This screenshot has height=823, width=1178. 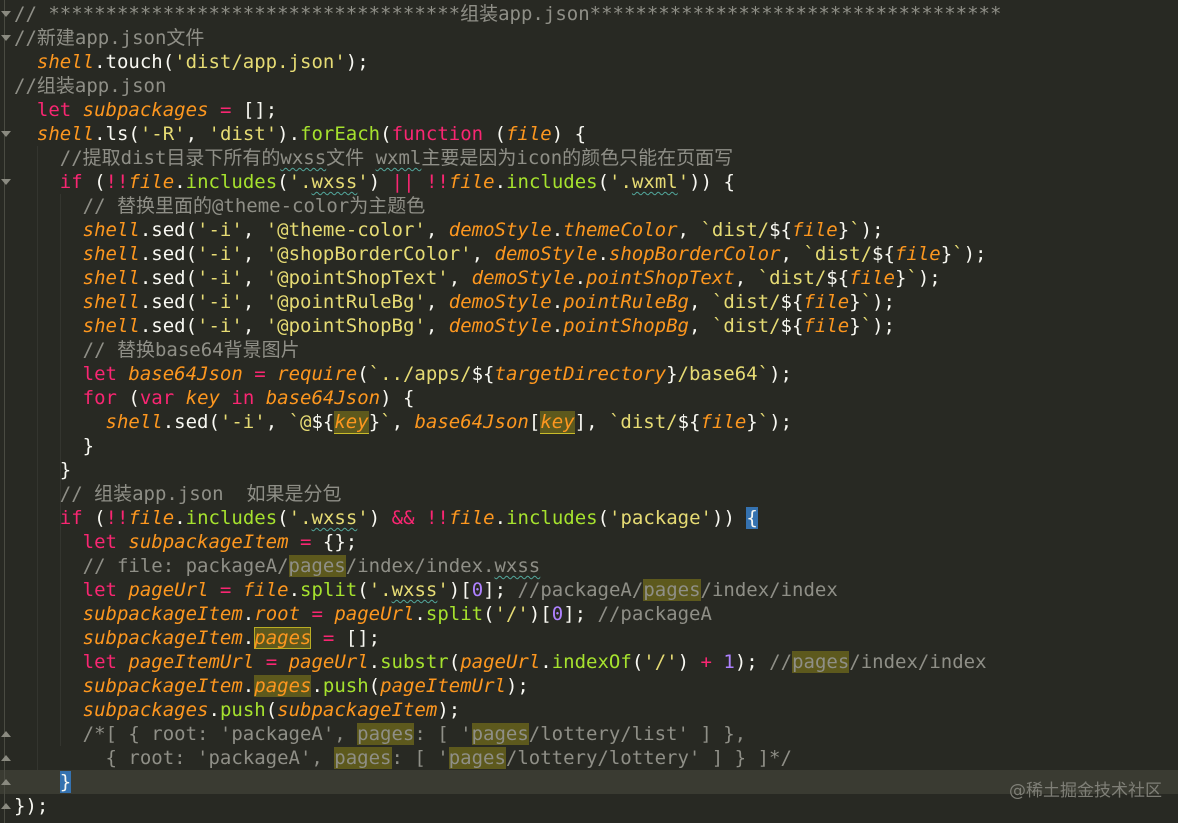 I want to click on code-line: subpackageItem.pages = [];, so click(x=596, y=638).